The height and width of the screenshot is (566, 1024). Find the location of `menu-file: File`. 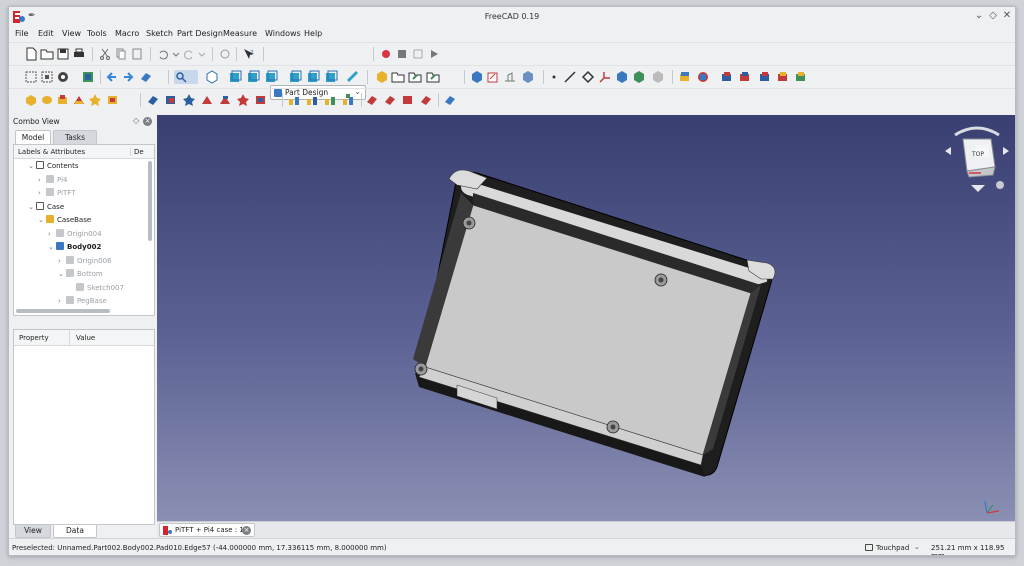

menu-file: File is located at coordinates (21, 33).